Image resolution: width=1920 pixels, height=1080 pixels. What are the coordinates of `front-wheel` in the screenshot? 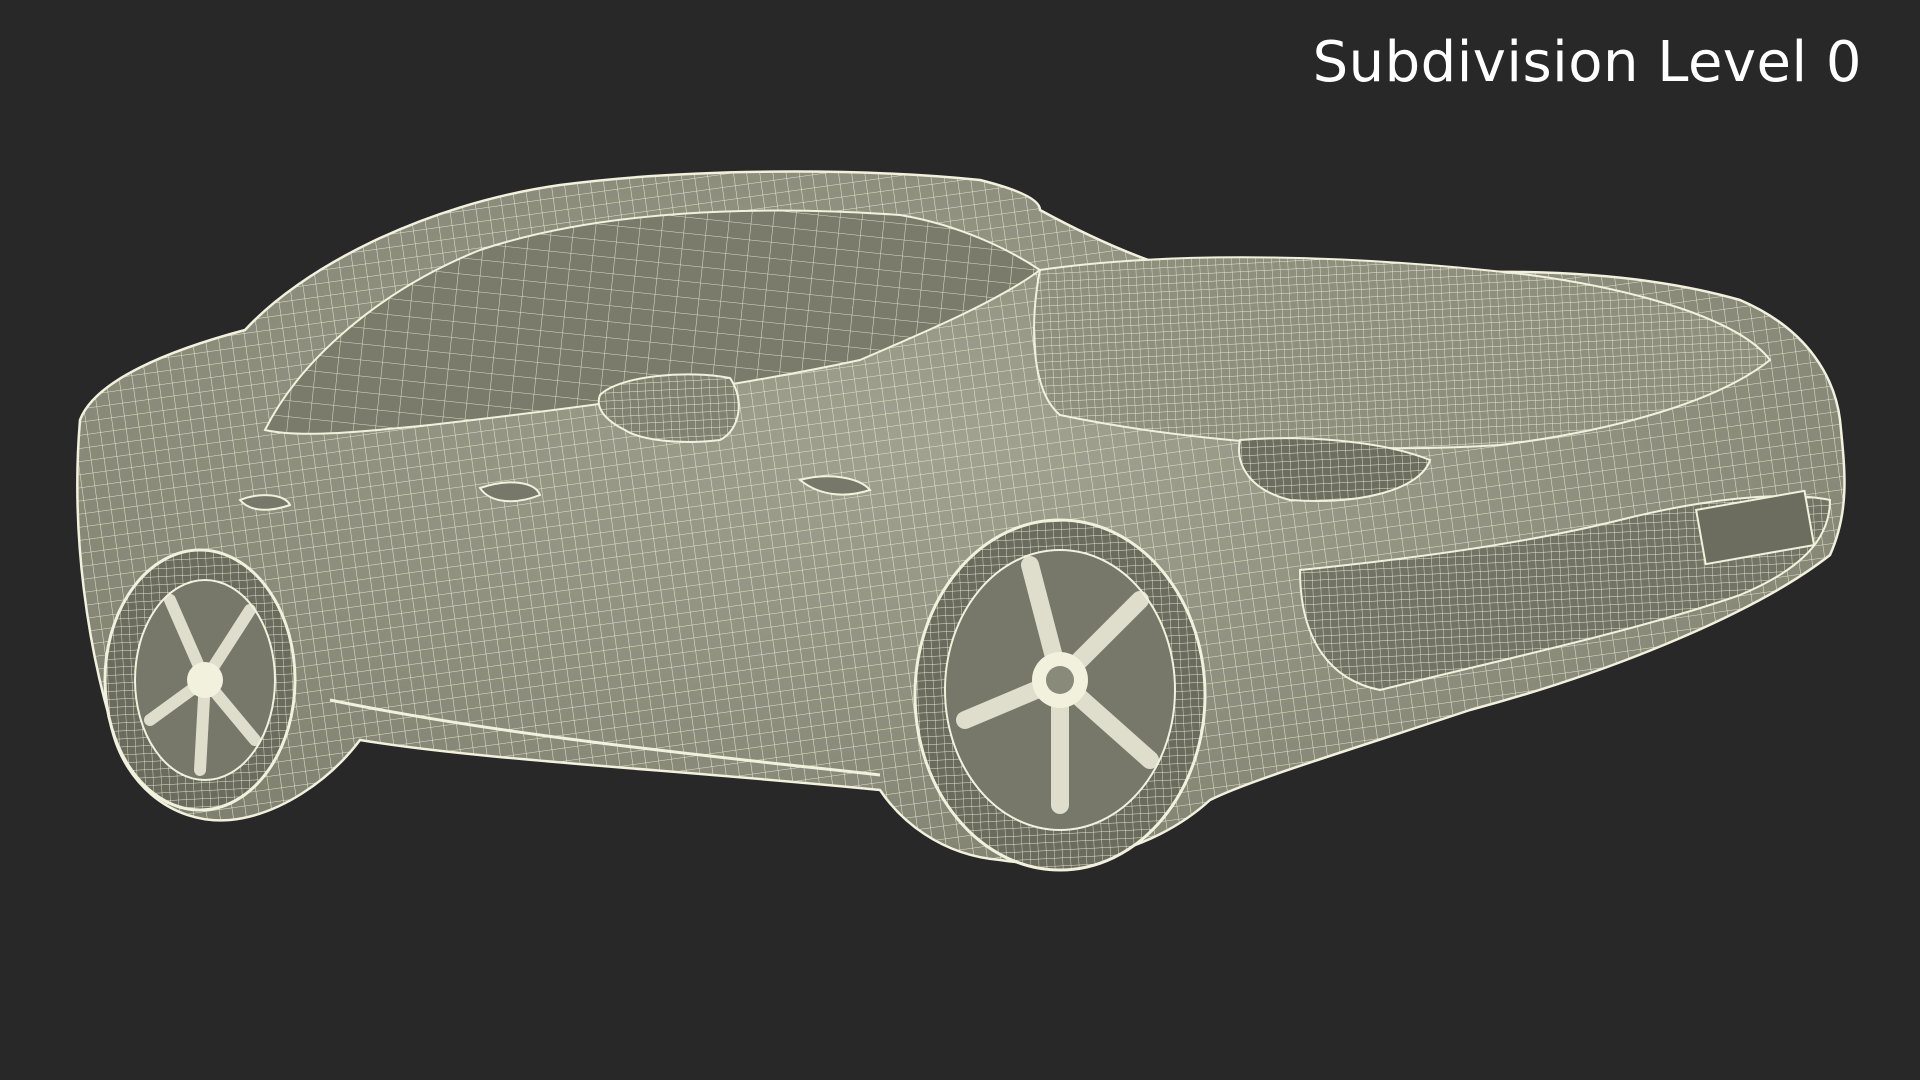 It's located at (1060, 695).